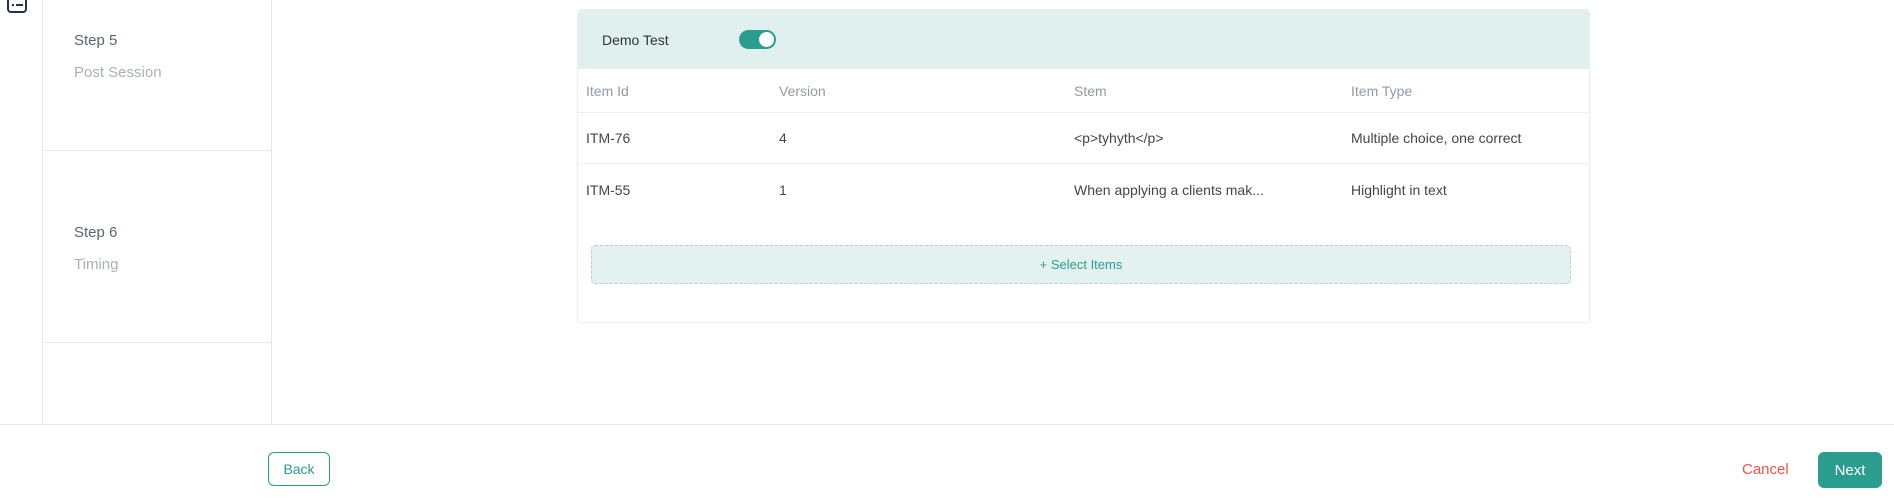 Image resolution: width=1894 pixels, height=501 pixels. Describe the element at coordinates (1399, 190) in the screenshot. I see `cell-item-type: Highlight in text` at that location.